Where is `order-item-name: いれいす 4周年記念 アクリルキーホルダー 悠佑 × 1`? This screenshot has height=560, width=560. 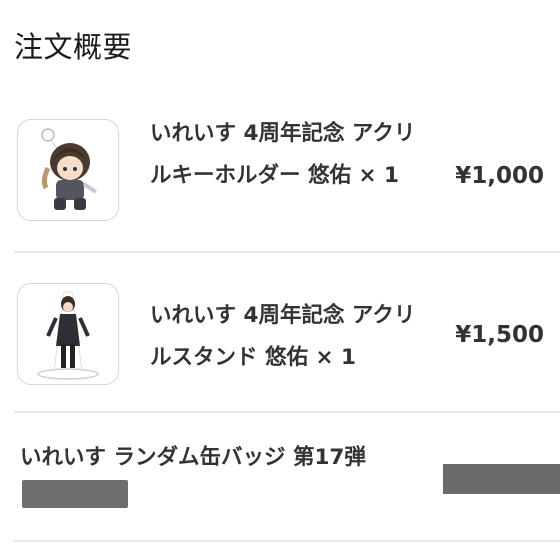 order-item-name: いれいす 4周年記念 アクリルキーホルダー 悠佑 × 1 is located at coordinates (283, 154).